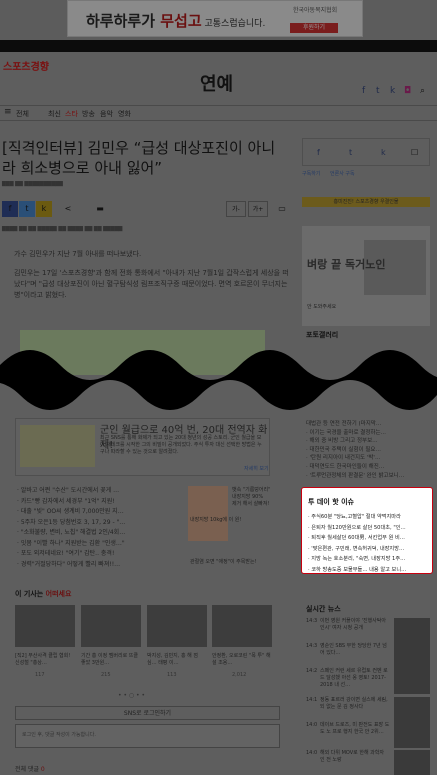 This screenshot has width=437, height=775. I want to click on promo-bar: 흥미진진! 스포츠경향 우결인물, so click(366, 202).